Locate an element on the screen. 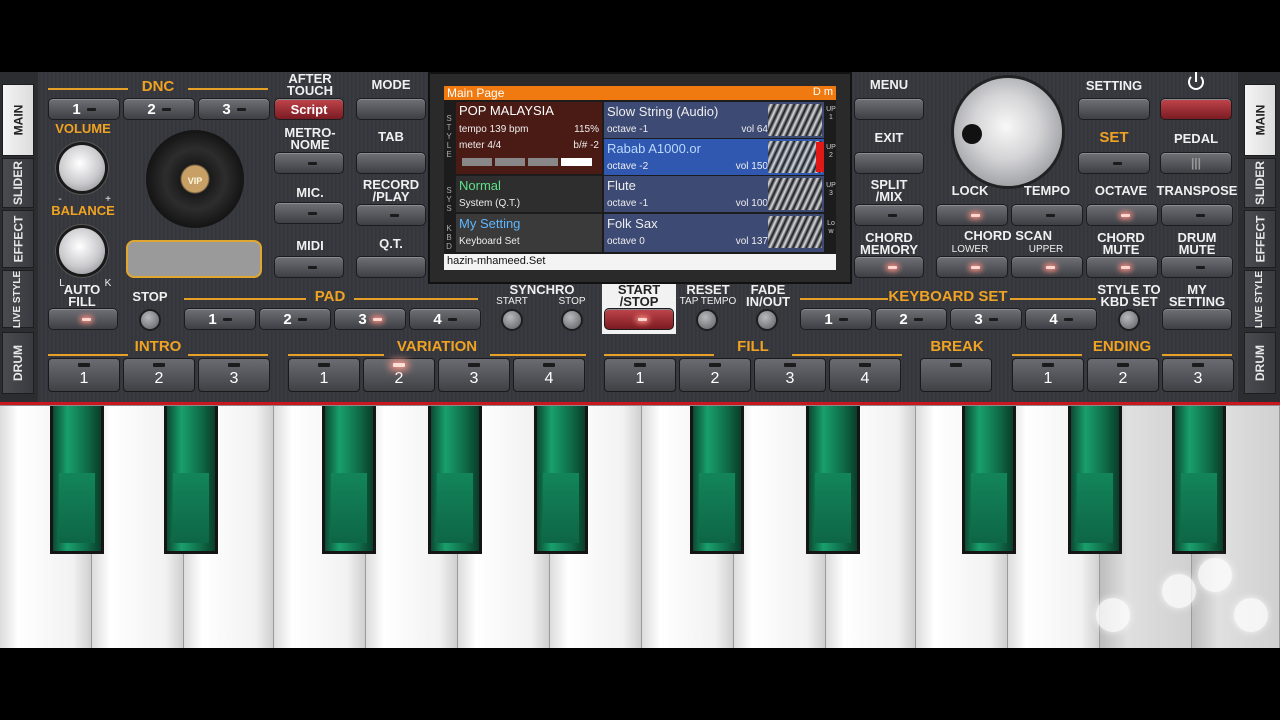 The image size is (1280, 720). side-tab-main-right: MAIN is located at coordinates (1260, 120).